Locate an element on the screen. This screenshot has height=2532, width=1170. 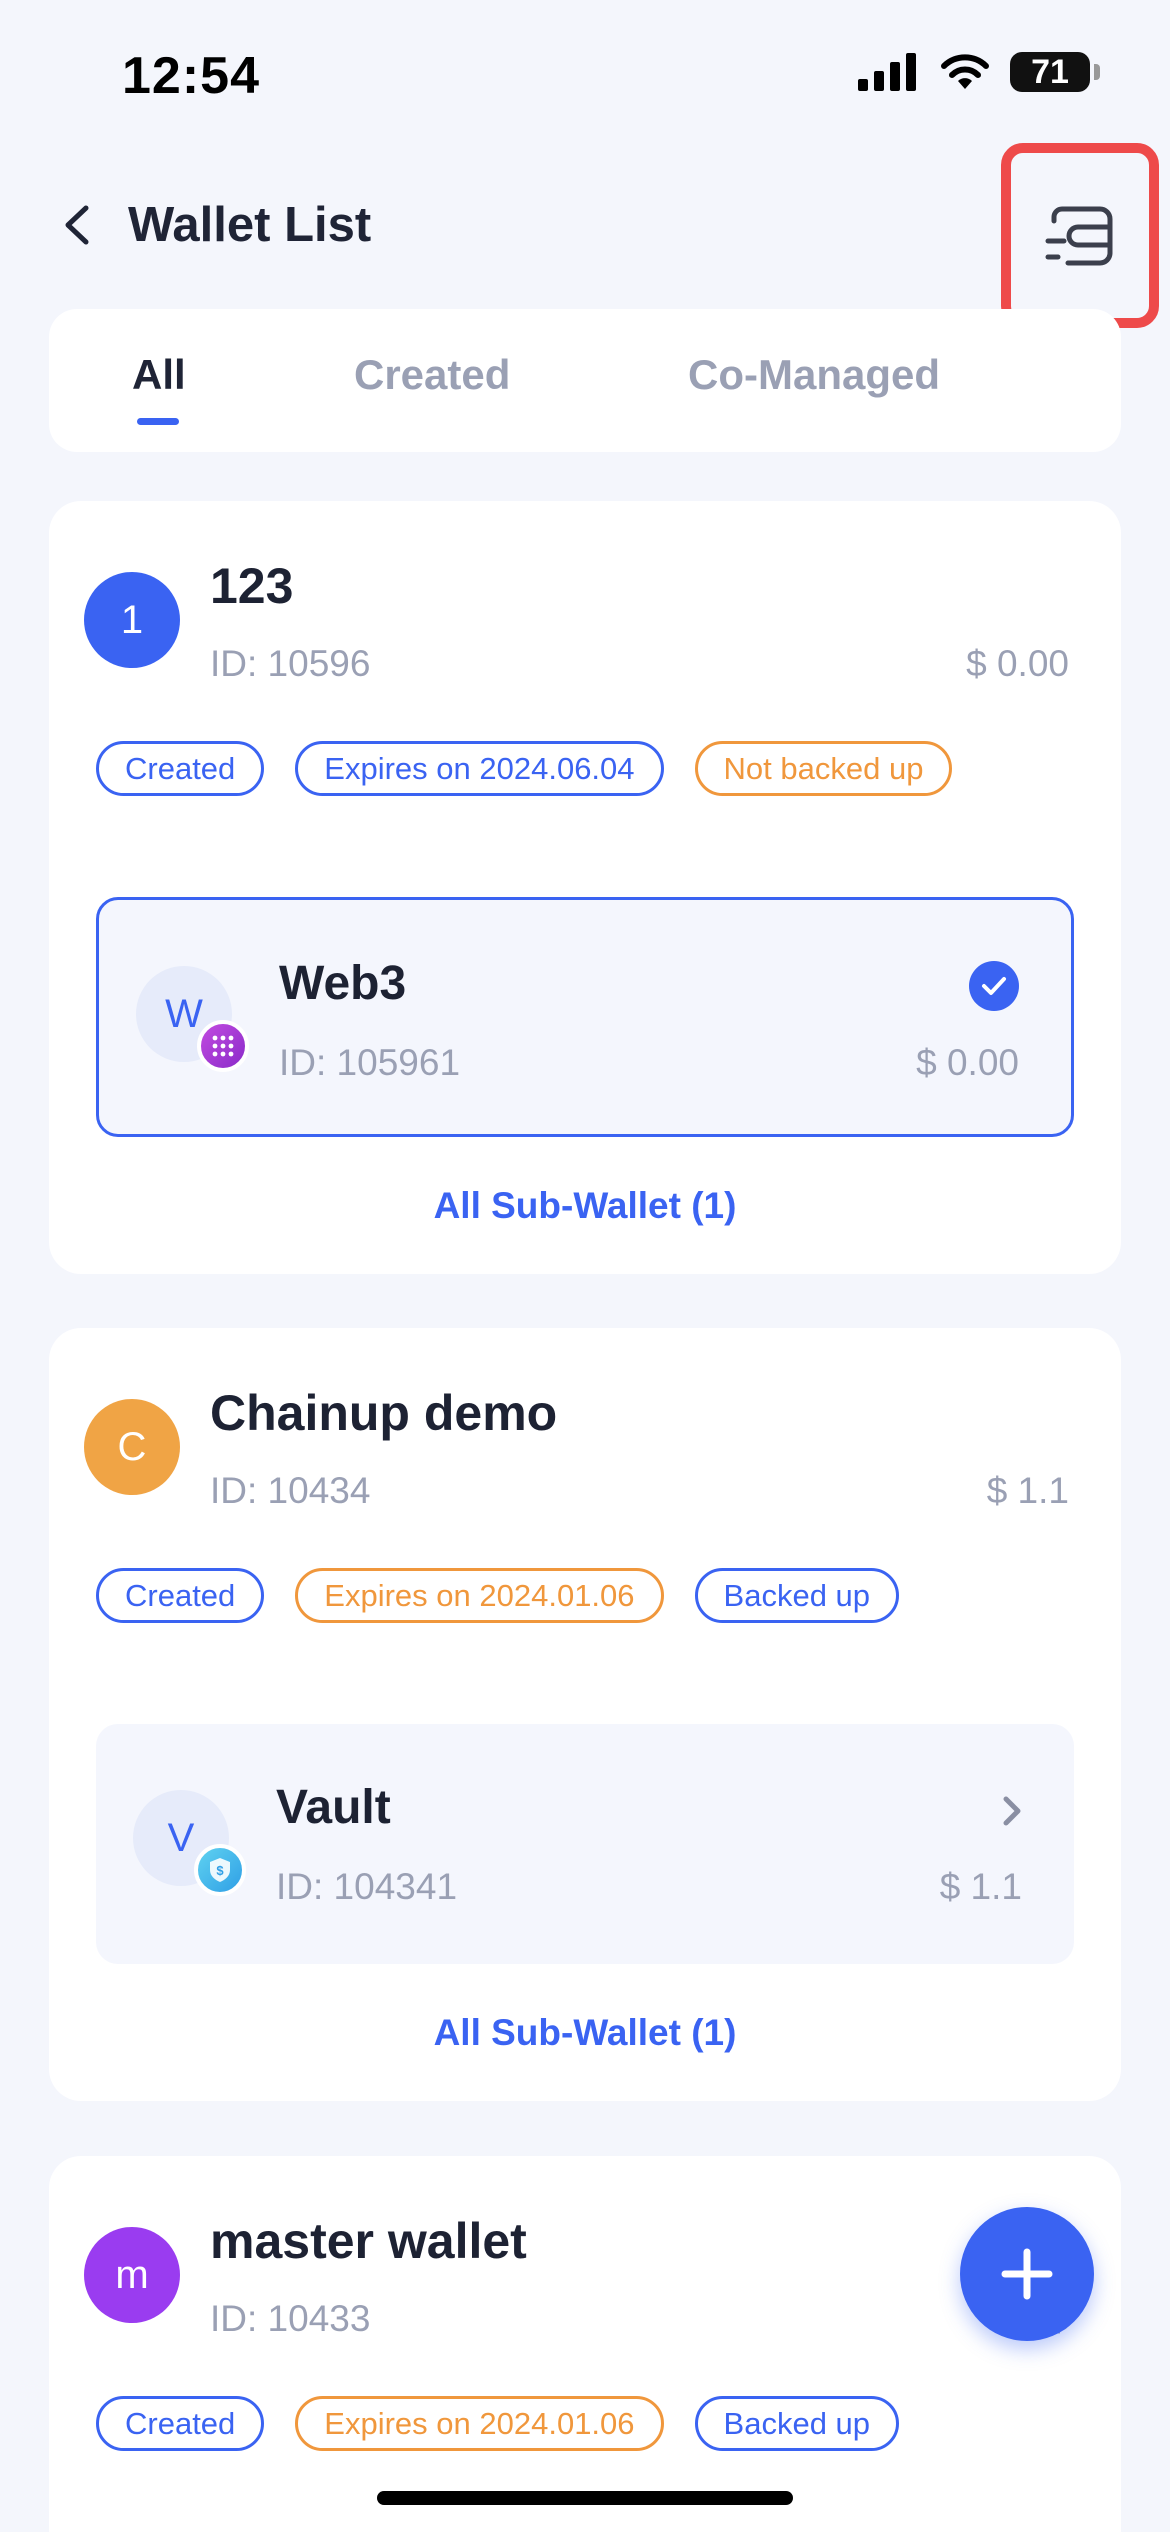
sub-wallet-item: V $ Vault ID: 104341 $ 1.1 is located at coordinates (585, 1844).